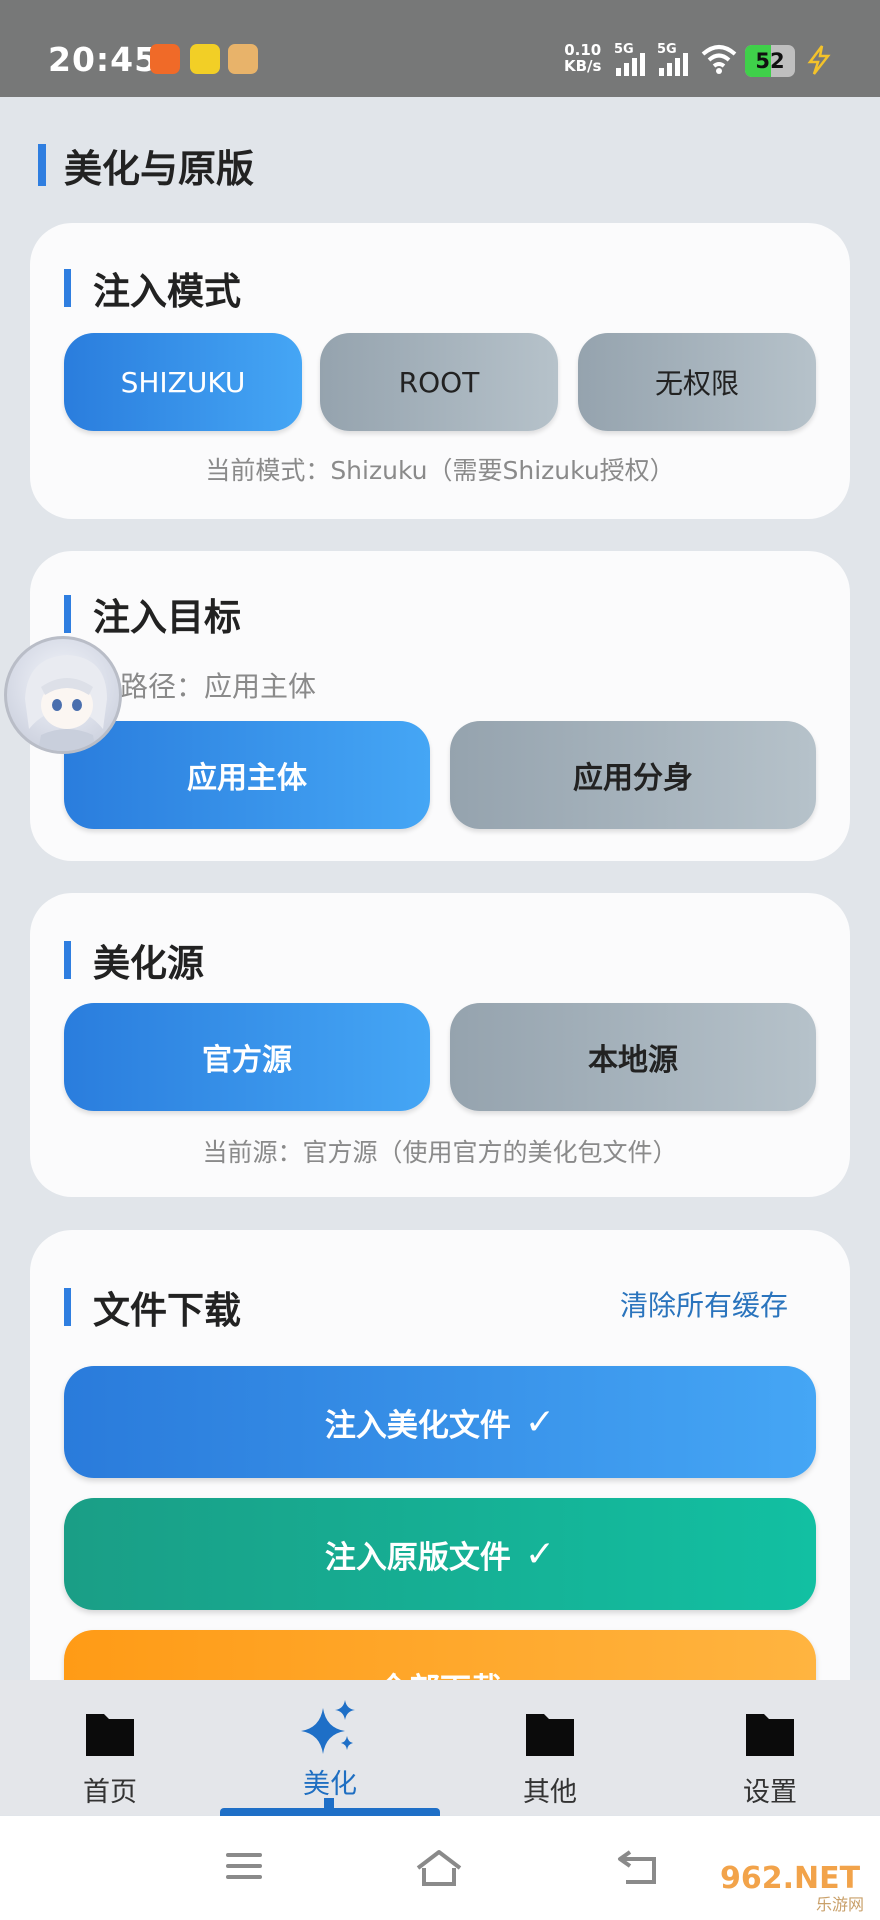 The width and height of the screenshot is (880, 1920). I want to click on network-speed-value: 0.10, so click(583, 50).